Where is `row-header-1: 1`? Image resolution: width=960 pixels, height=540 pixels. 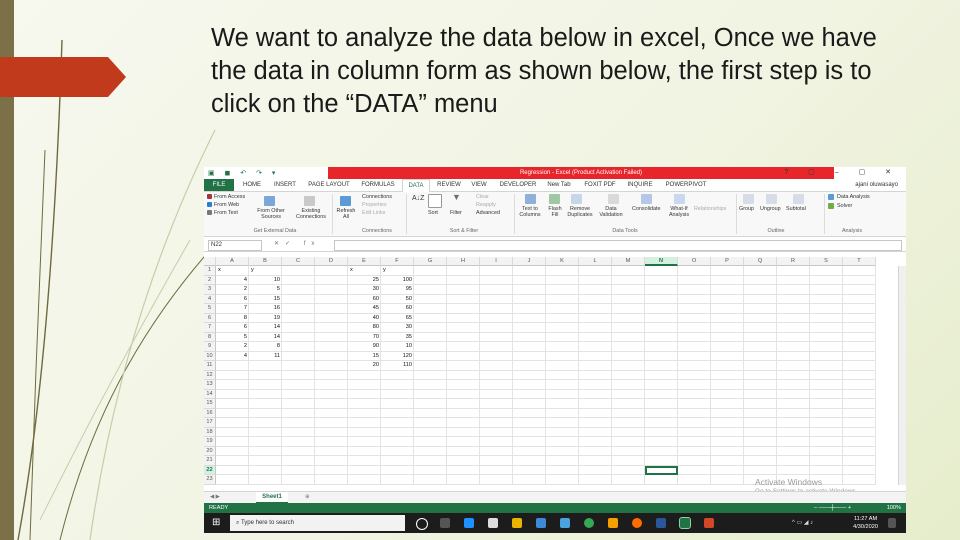 row-header-1: 1 is located at coordinates (210, 271).